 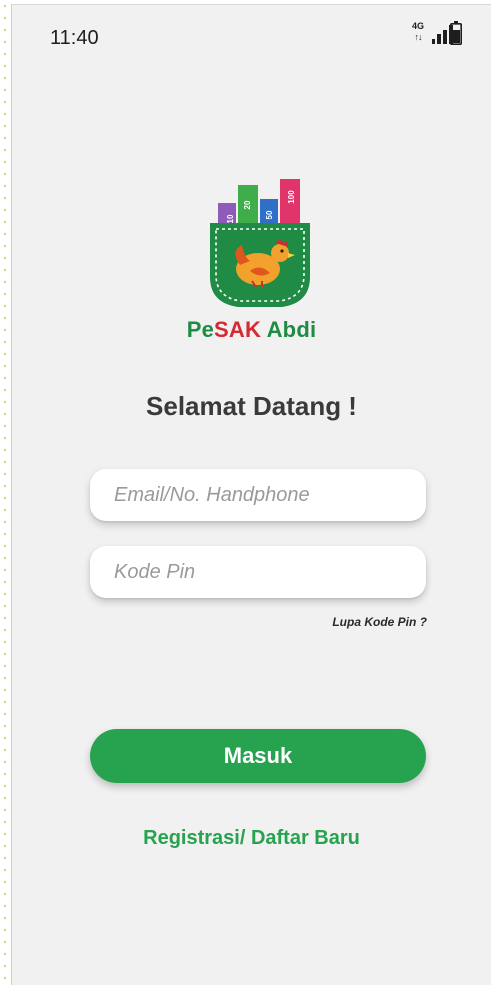 What do you see at coordinates (291, 329) in the screenshot?
I see `brand-suffix: Abdi` at bounding box center [291, 329].